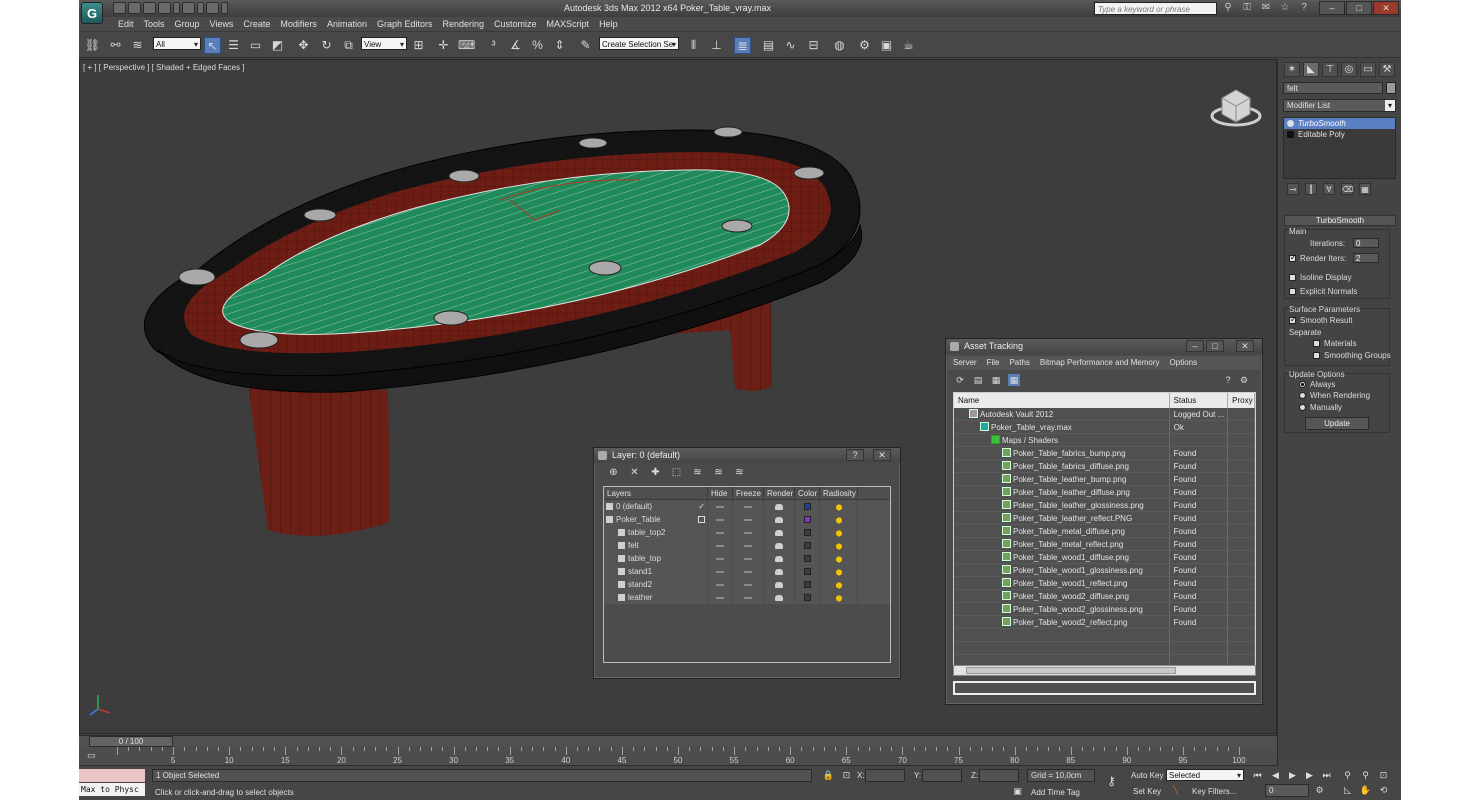 This screenshot has height=800, width=1480. What do you see at coordinates (779, 493) in the screenshot?
I see `col-render: Render` at bounding box center [779, 493].